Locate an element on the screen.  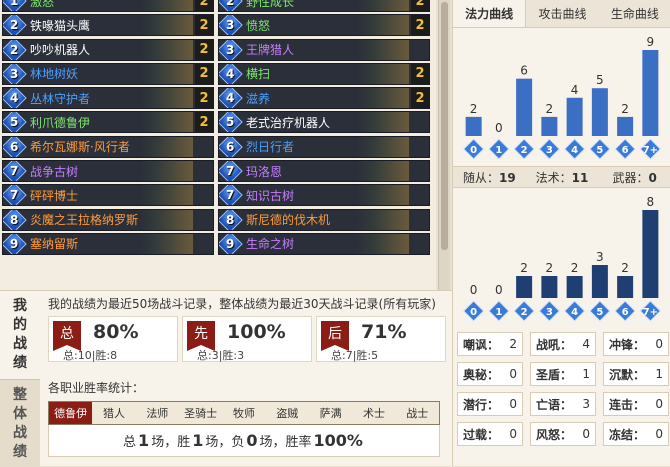
tick-label: 0 is located at coordinates (473, 150).